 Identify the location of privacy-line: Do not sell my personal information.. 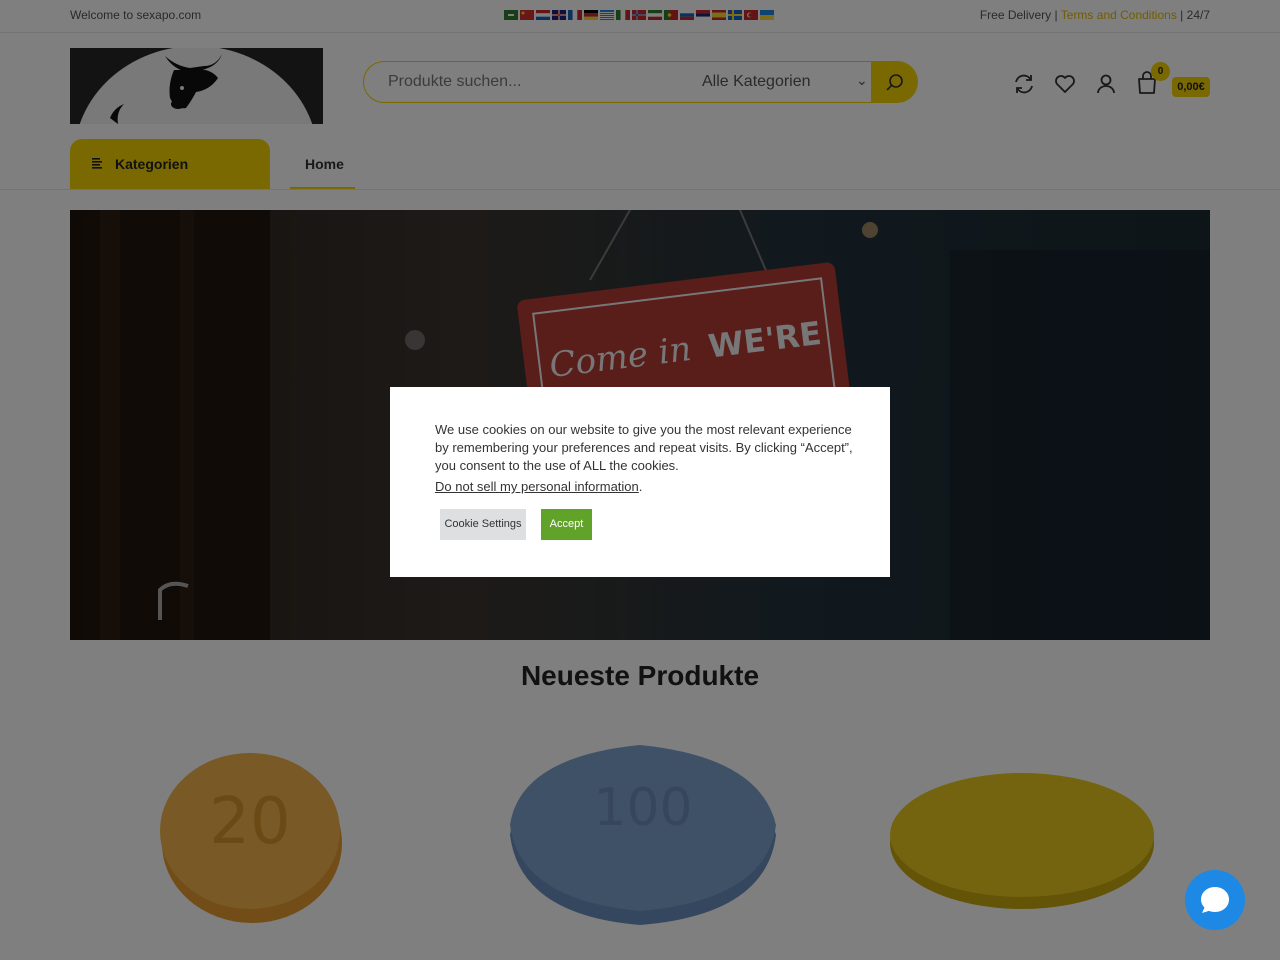
(538, 486).